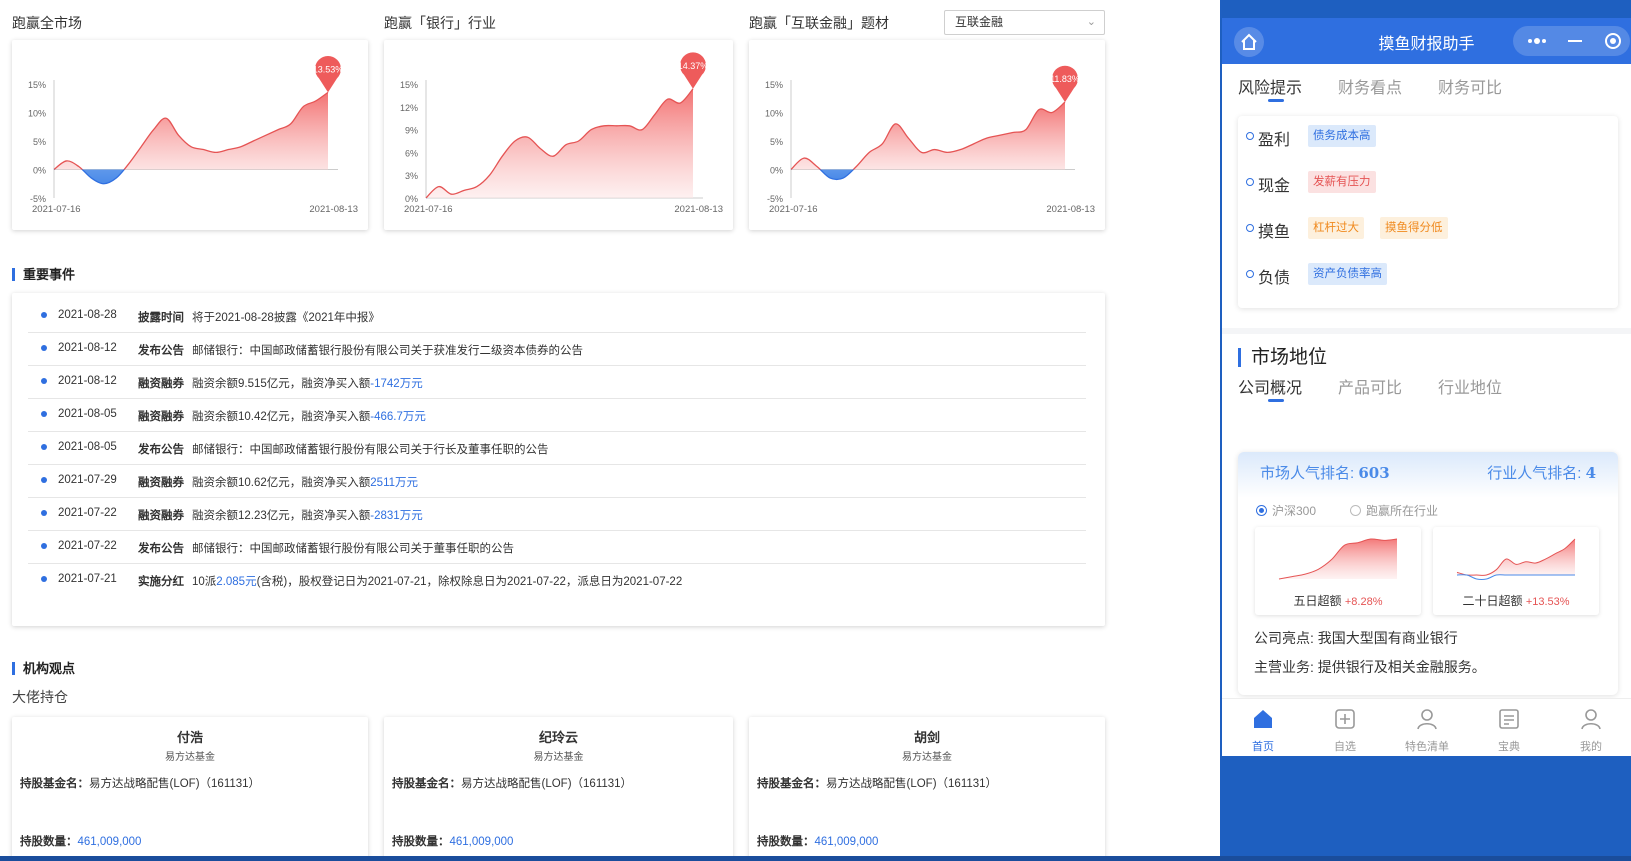  What do you see at coordinates (559, 143) in the screenshot?
I see `area-positive` at bounding box center [559, 143].